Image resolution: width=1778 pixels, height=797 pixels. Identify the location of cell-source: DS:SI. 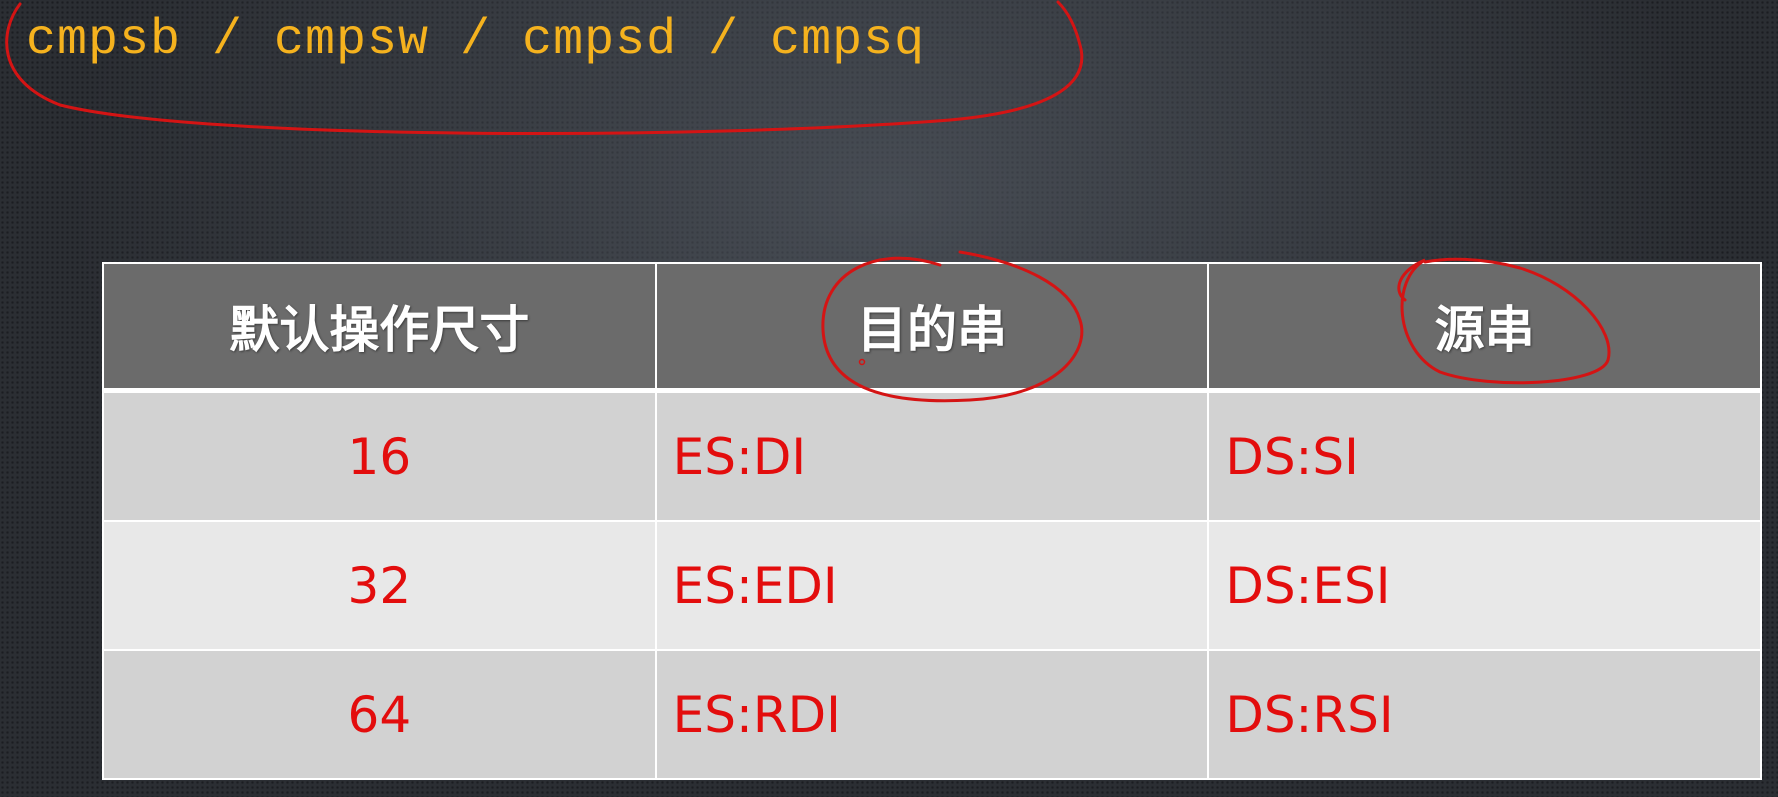
(1484, 455).